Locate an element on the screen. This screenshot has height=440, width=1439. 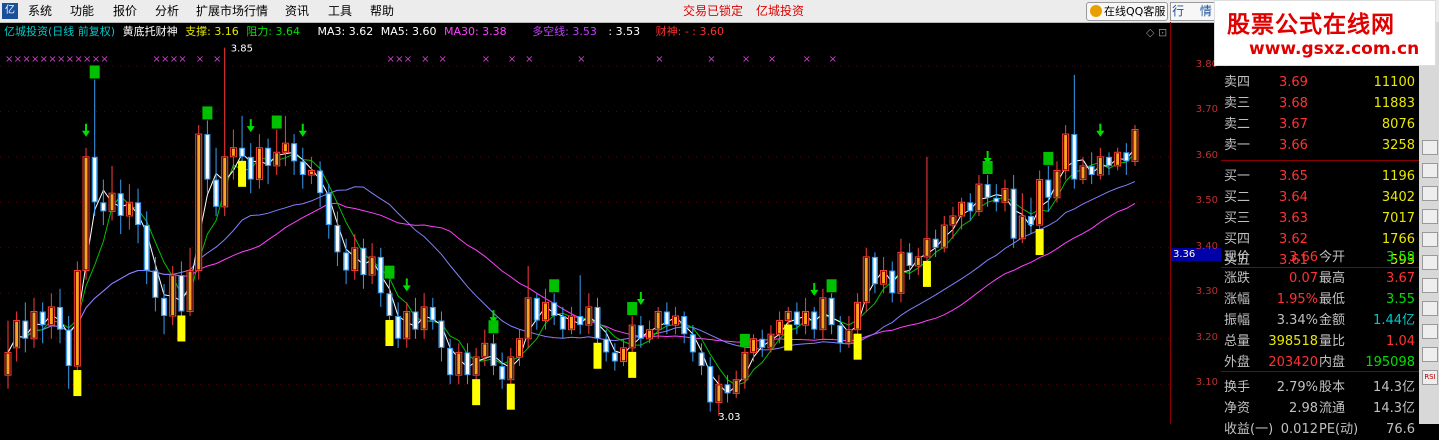
quote-label: 外盘 is located at coordinates (1237, 362).